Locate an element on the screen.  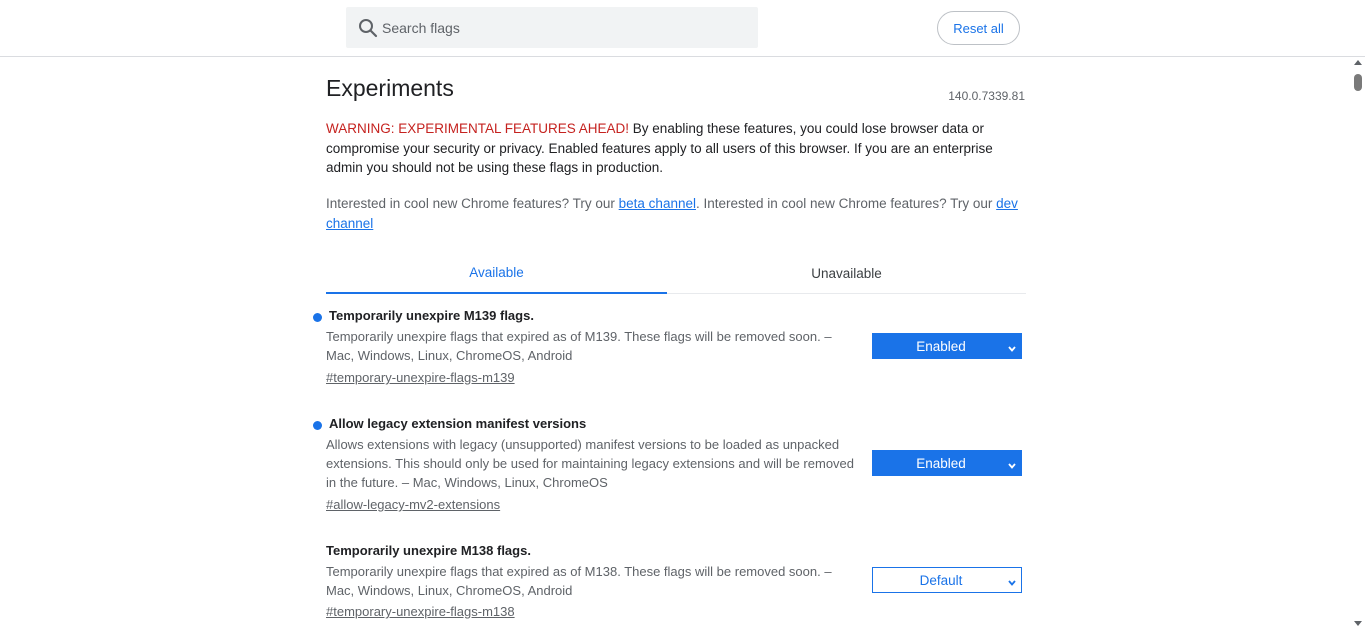
scroll-up-arrow-icon is located at coordinates (1358, 62).